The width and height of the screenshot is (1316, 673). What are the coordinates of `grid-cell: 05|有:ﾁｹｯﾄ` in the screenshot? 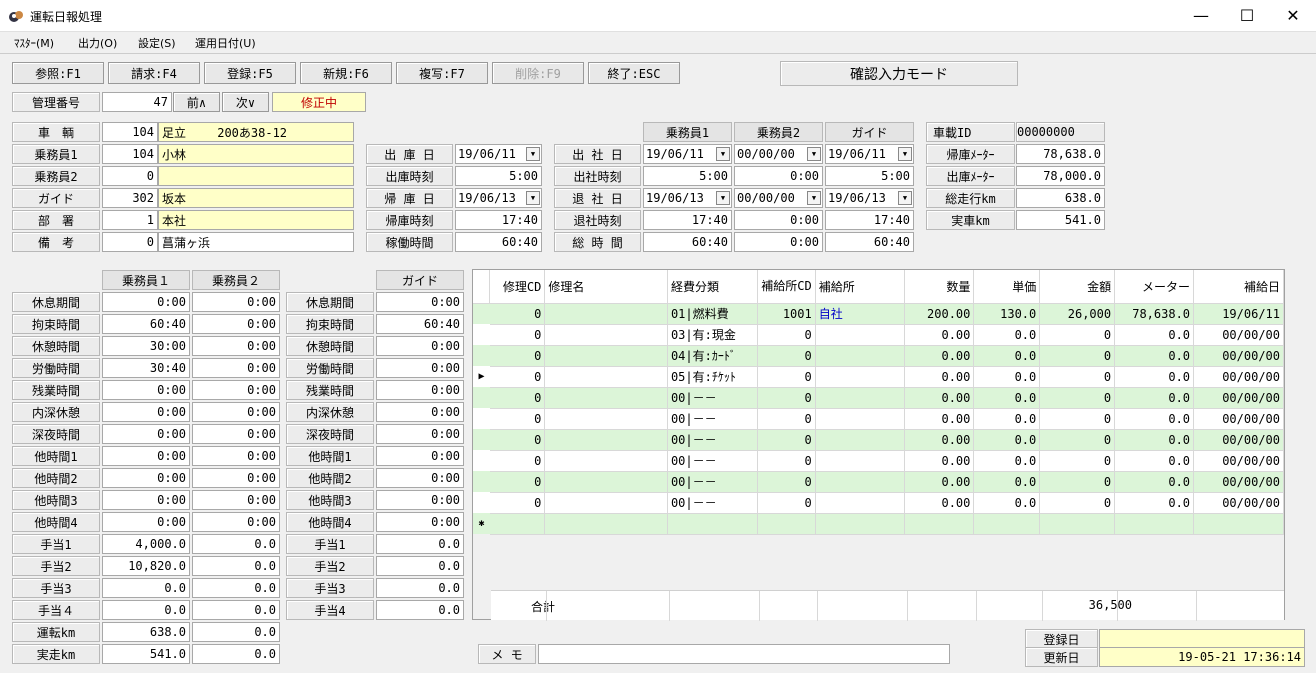 It's located at (712, 377).